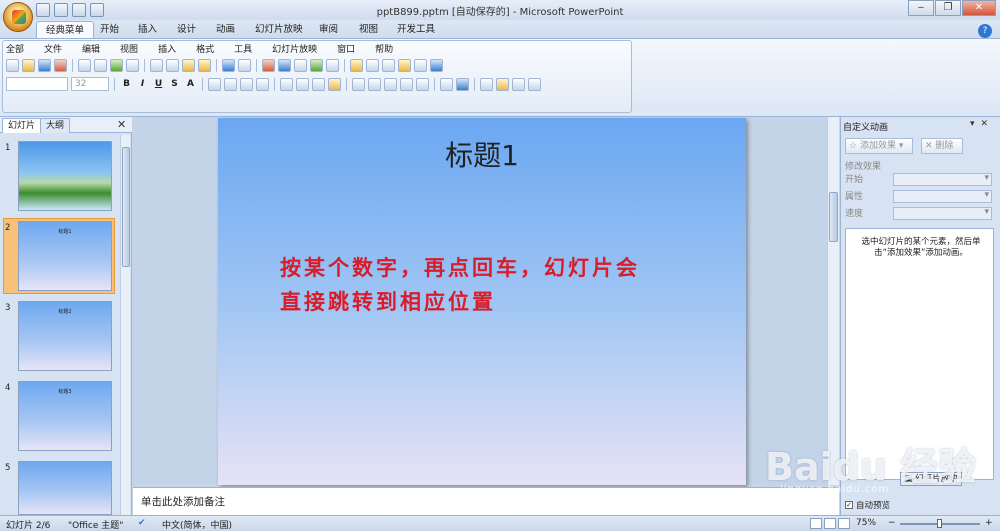 The height and width of the screenshot is (531, 1000). I want to click on numbering-icon, so click(334, 84).